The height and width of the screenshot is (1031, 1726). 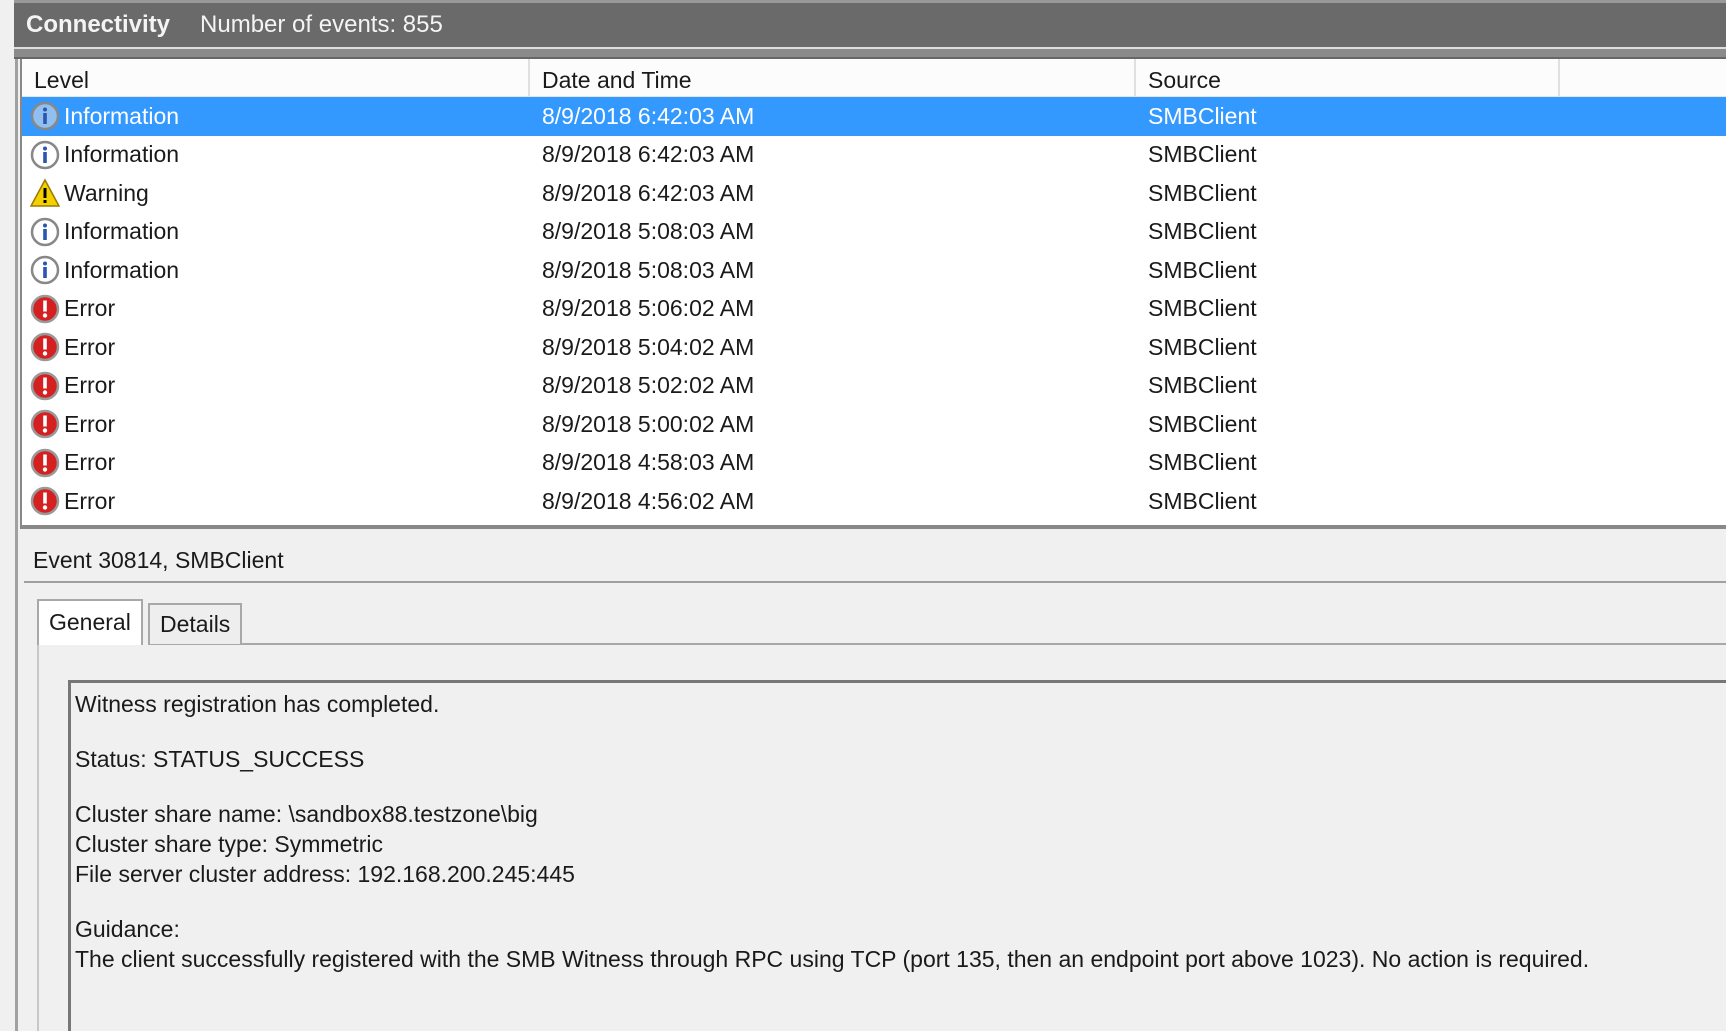 I want to click on level-cell: Warning, so click(x=276, y=193).